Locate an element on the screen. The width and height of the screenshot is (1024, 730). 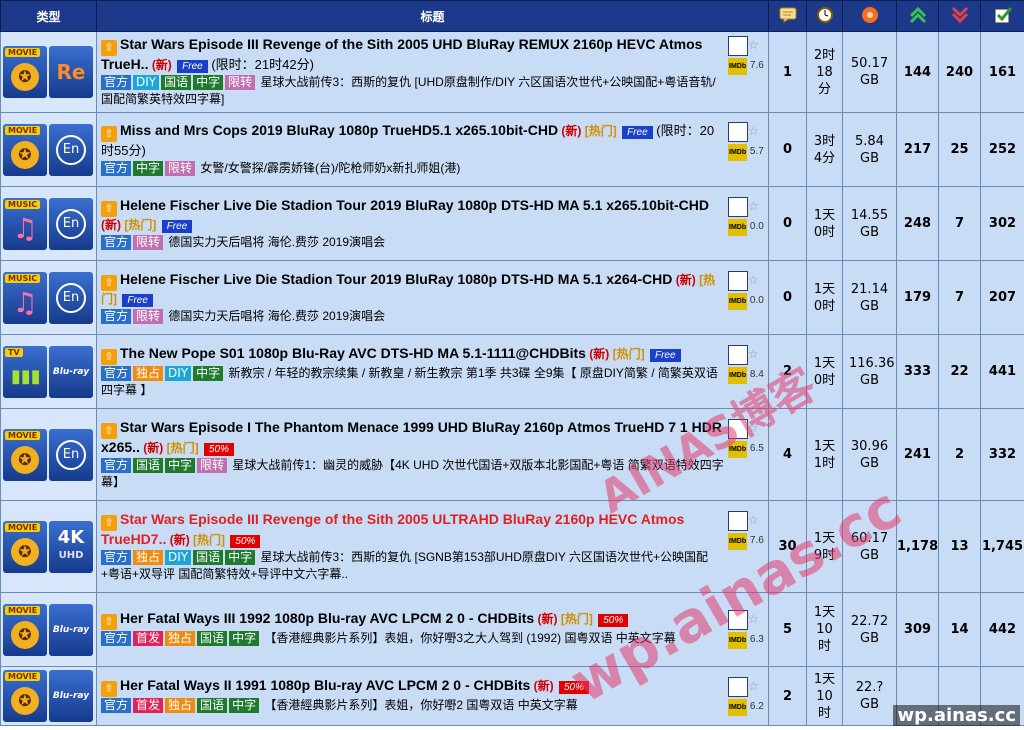
comments-count: 4 is located at coordinates (787, 454).